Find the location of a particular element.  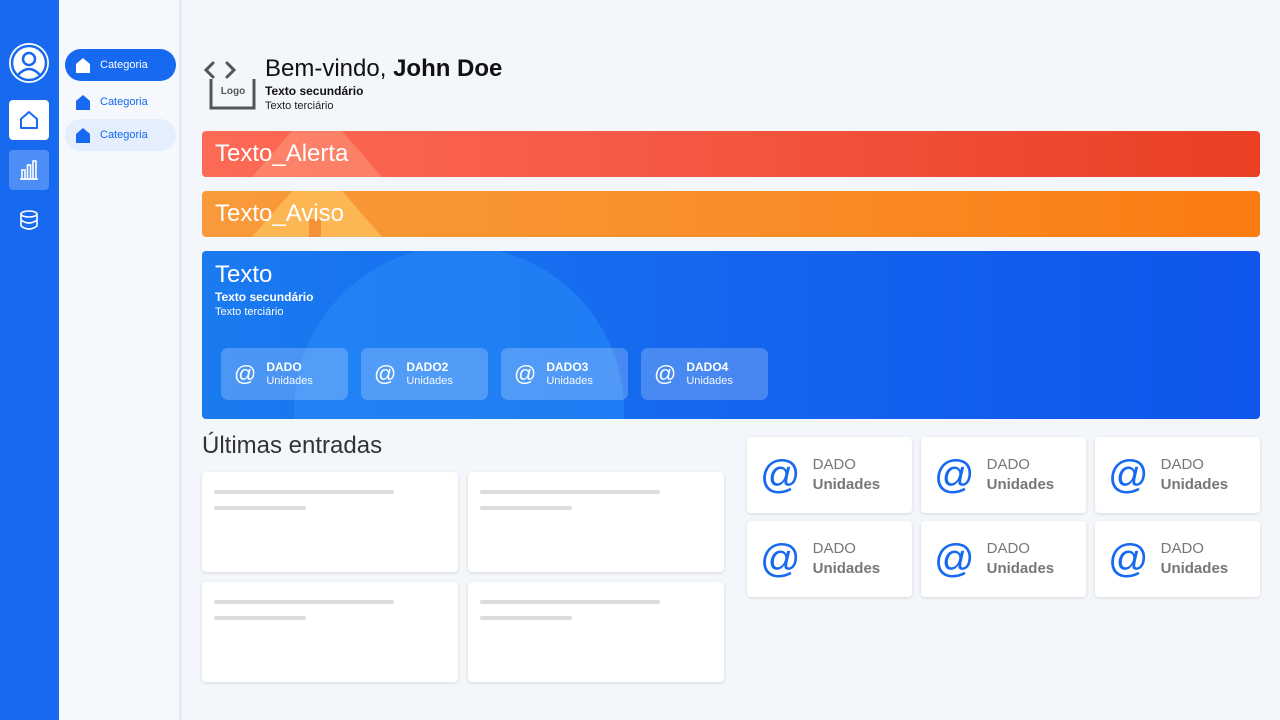

latest-entries-title: Últimas entradas is located at coordinates (292, 445).